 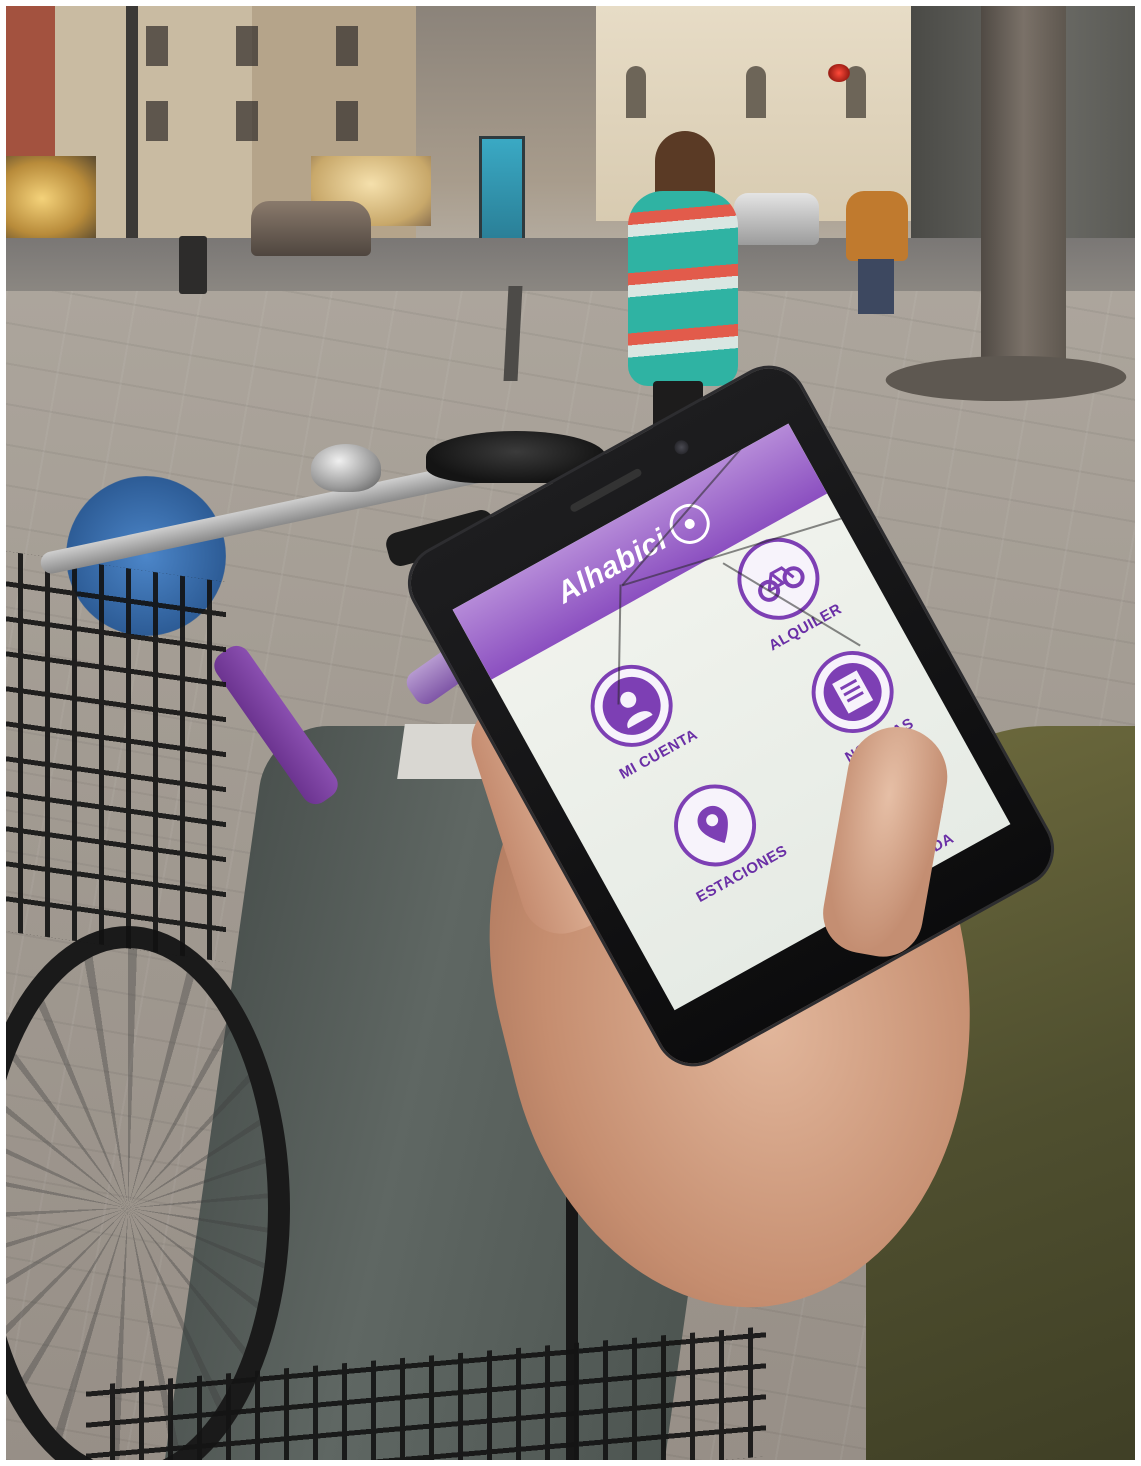 I want to click on news-icon, so click(x=853, y=692).